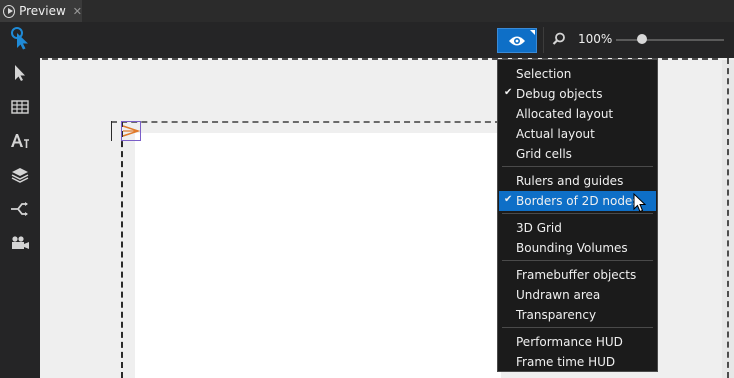  What do you see at coordinates (77, 11) in the screenshot?
I see `close-icon: ✕` at bounding box center [77, 11].